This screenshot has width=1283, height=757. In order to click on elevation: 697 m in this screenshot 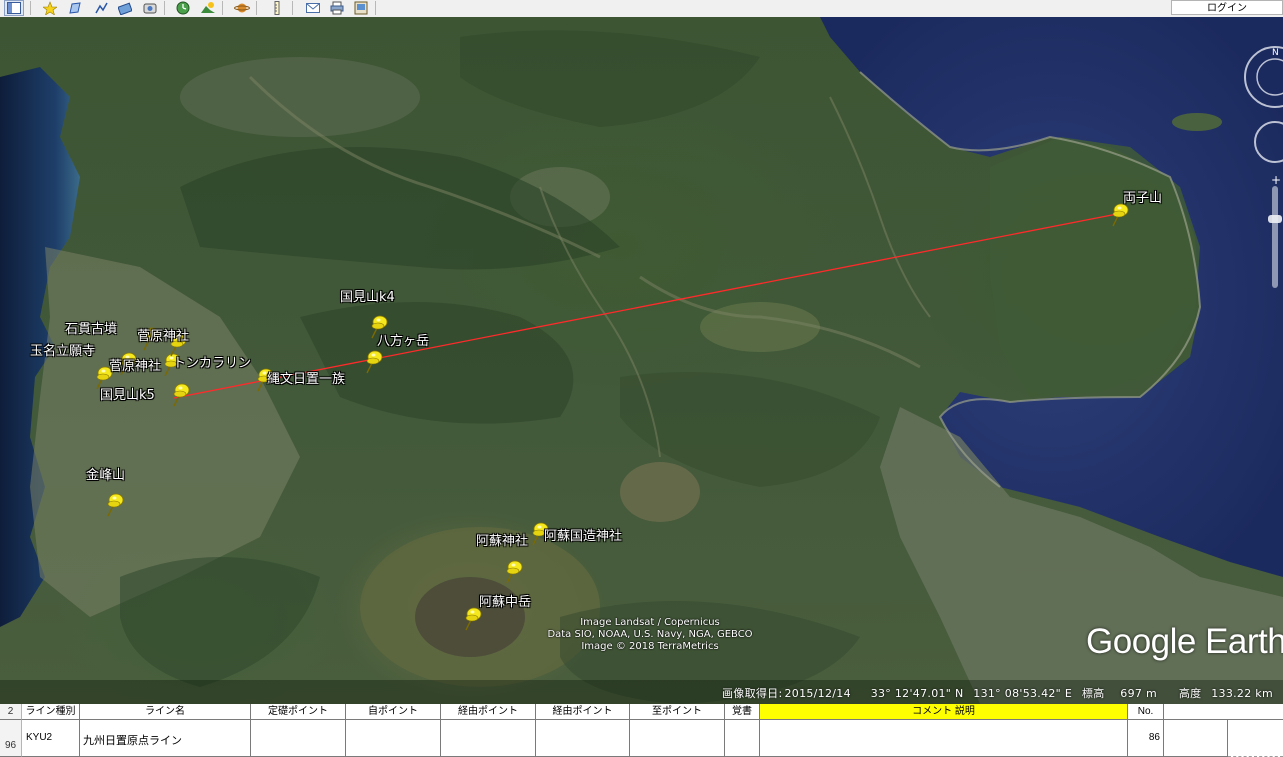, I will do `click(1139, 693)`.